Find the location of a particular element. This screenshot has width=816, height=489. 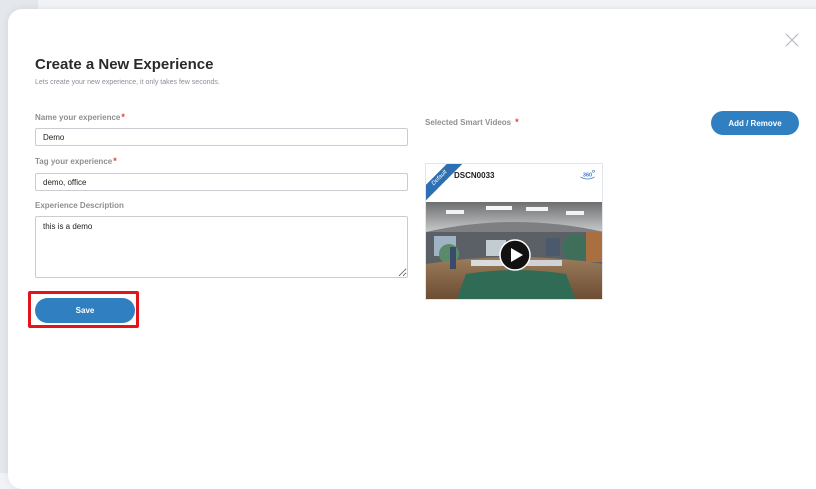

video-card: Default DSCN0033 360 is located at coordinates (514, 231).